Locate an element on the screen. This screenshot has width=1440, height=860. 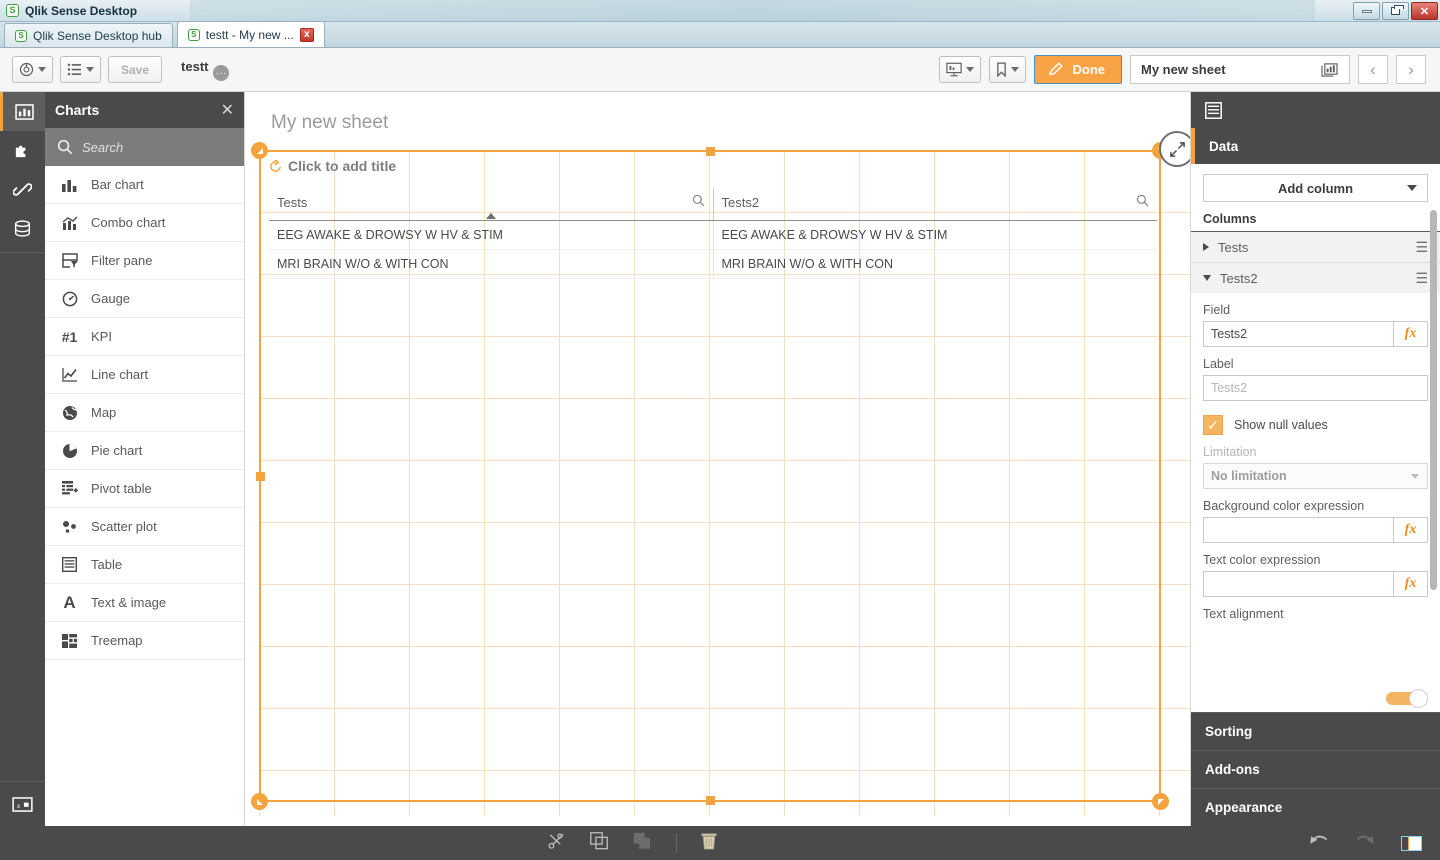
list-icon is located at coordinates (74, 69).